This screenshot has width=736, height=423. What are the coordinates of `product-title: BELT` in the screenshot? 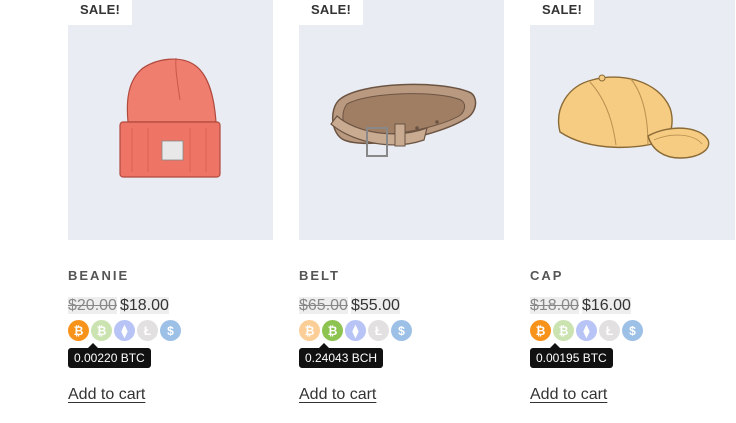 It's located at (319, 275).